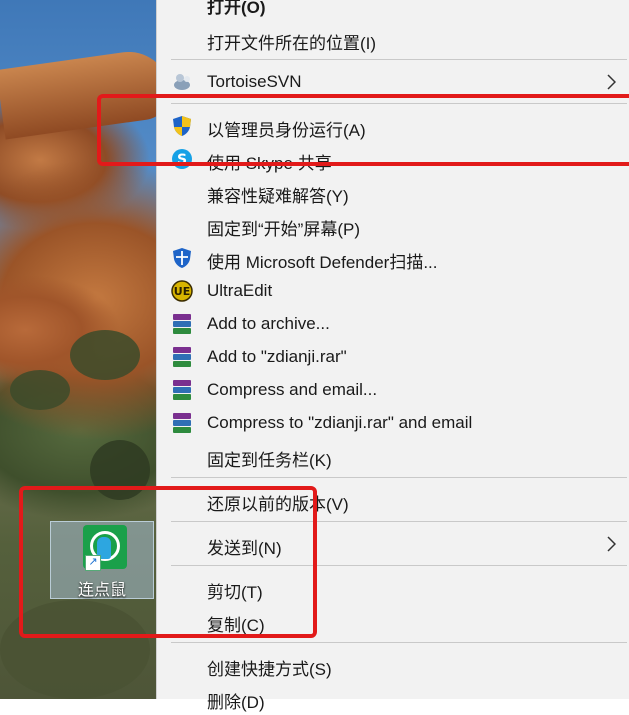 Image resolution: width=629 pixels, height=715 pixels. Describe the element at coordinates (168, 562) in the screenshot. I see `highlight-box-desktop-icon` at that location.